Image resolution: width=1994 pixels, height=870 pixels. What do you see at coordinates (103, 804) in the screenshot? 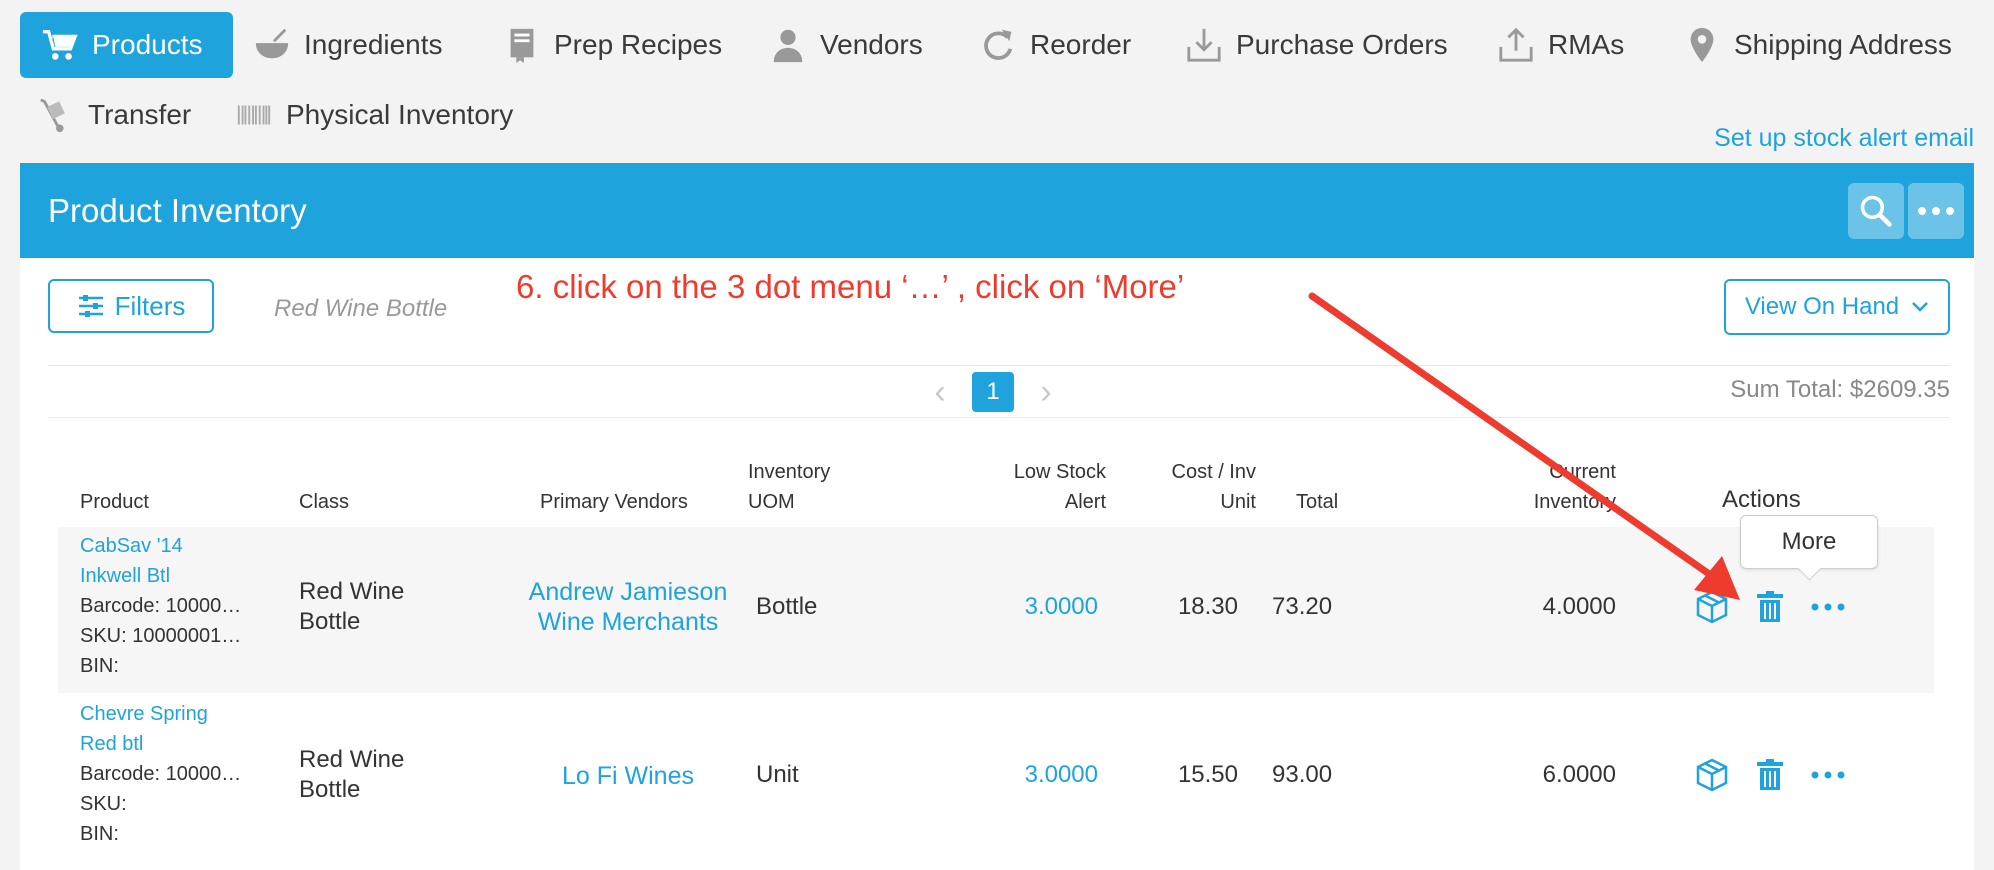
I see `sku: SKU:` at bounding box center [103, 804].